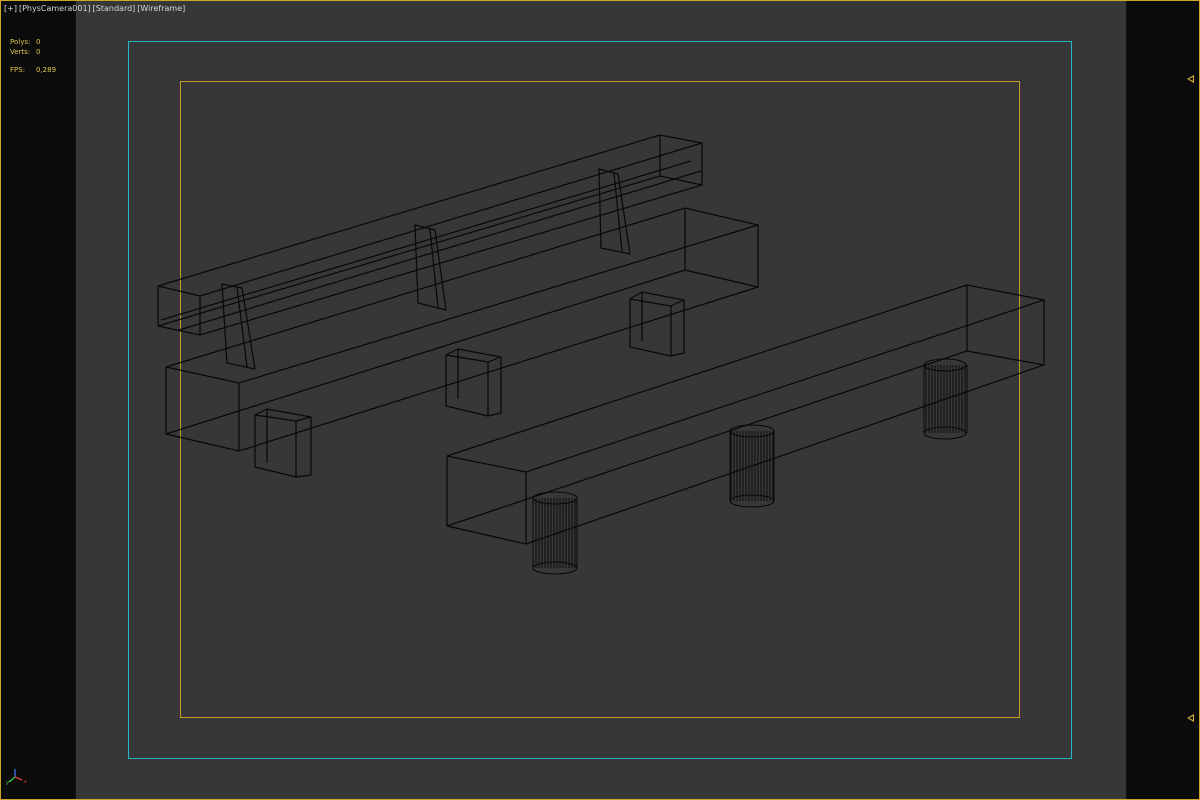  Describe the element at coordinates (25, 782) in the screenshot. I see `svg-text: x` at that location.